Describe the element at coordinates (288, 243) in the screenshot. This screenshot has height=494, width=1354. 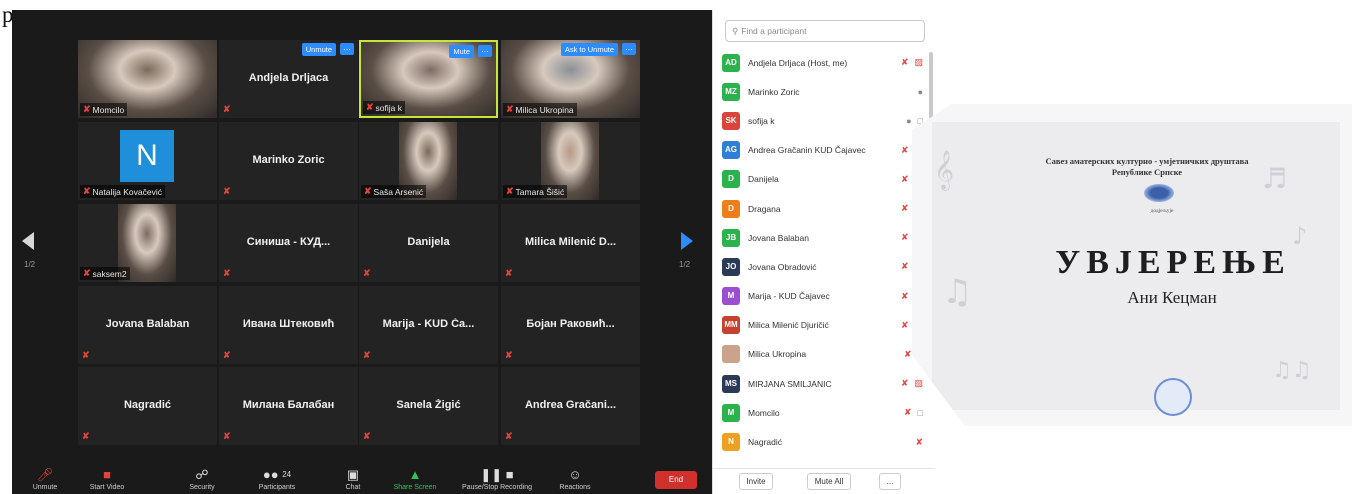
I see `video-tile: Синиша - КУД... ✘` at that location.